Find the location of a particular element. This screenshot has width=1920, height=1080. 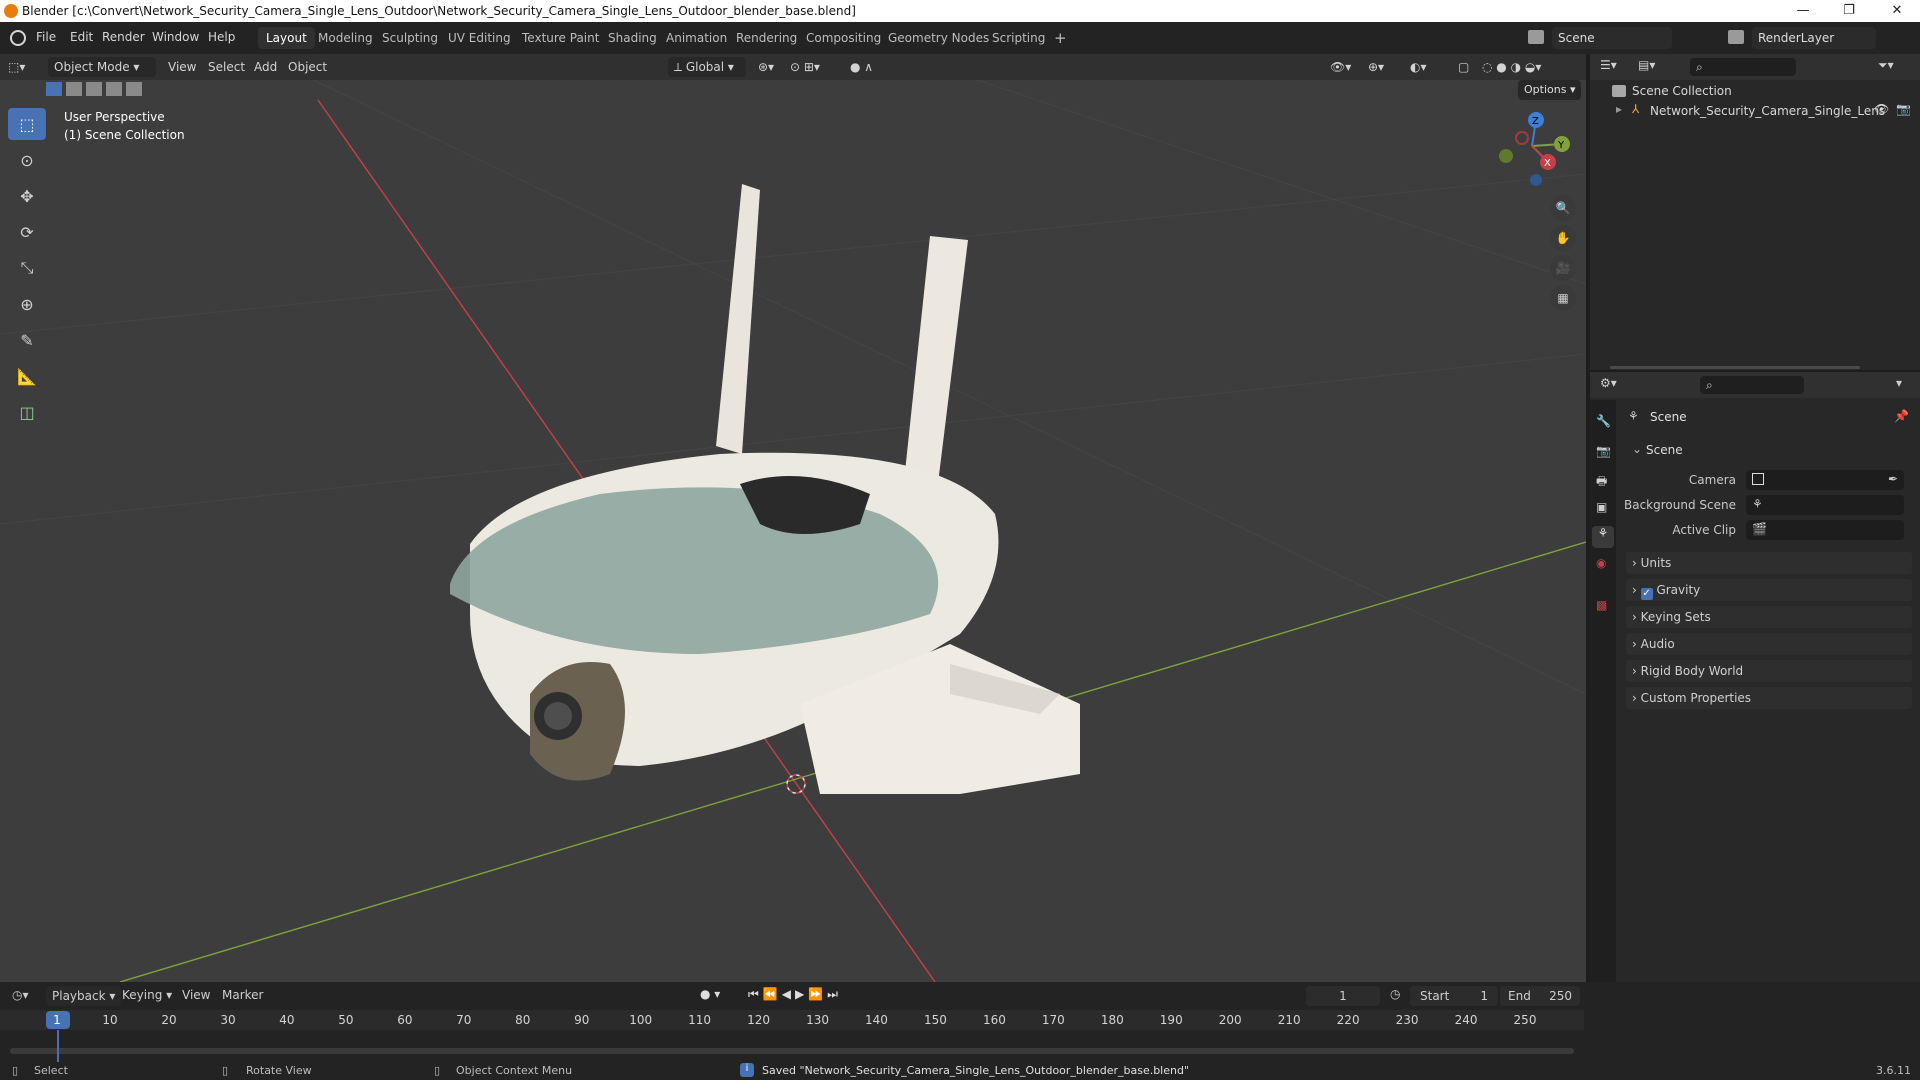

display-mode-icon: ▤▾ is located at coordinates (1646, 65).